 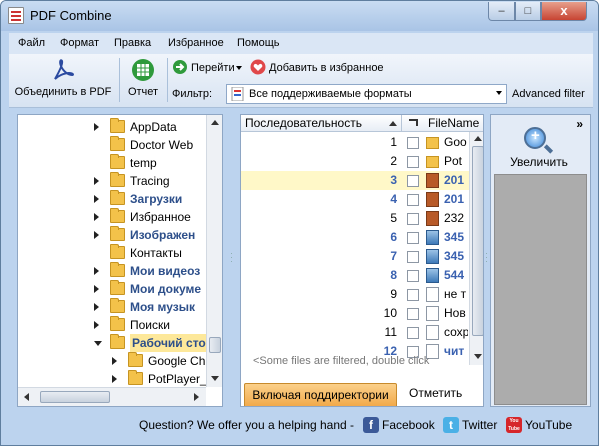 What do you see at coordinates (112, 325) in the screenshot?
I see `tree-item: Поиски` at bounding box center [112, 325].